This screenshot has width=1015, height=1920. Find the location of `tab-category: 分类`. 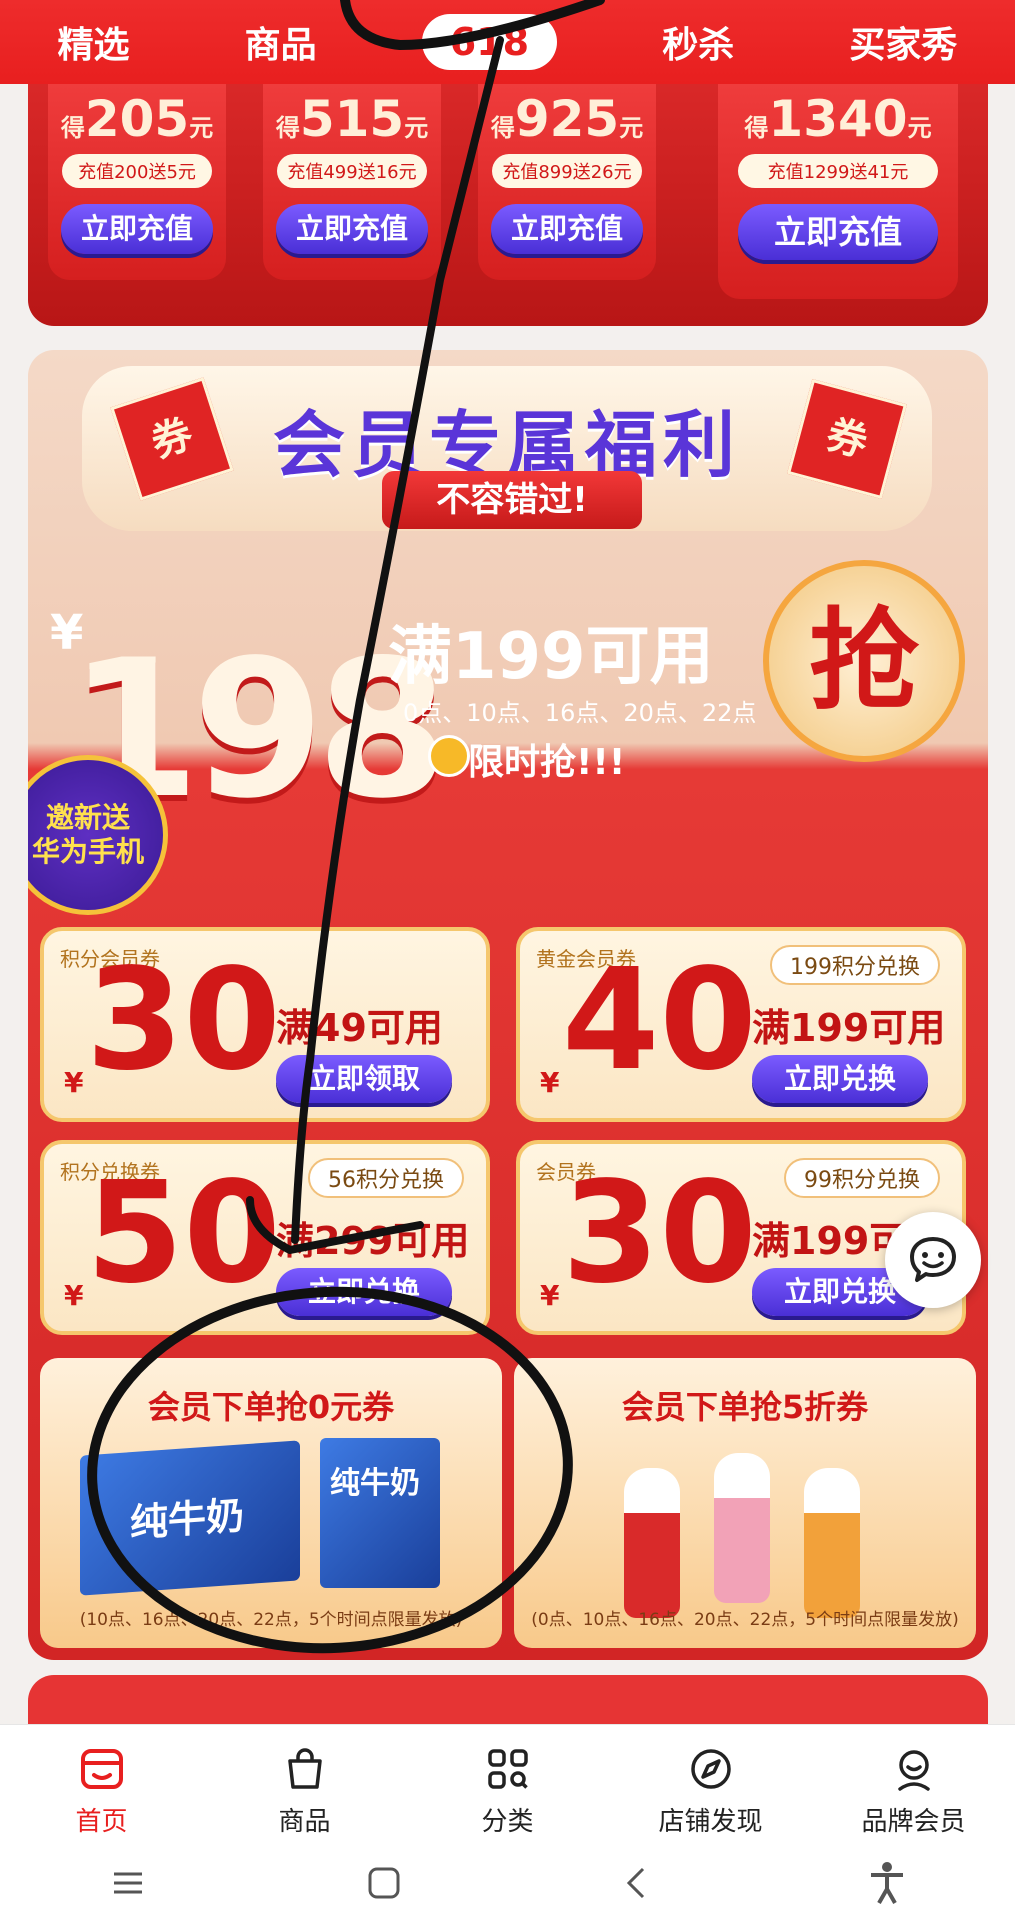

tab-category: 分类 is located at coordinates (508, 1785).